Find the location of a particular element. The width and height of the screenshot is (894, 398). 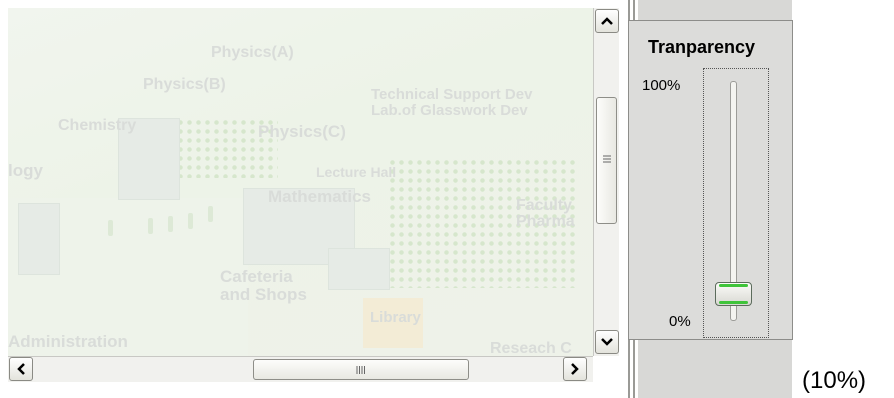

map-label-mathematics: Mathematics is located at coordinates (319, 196).